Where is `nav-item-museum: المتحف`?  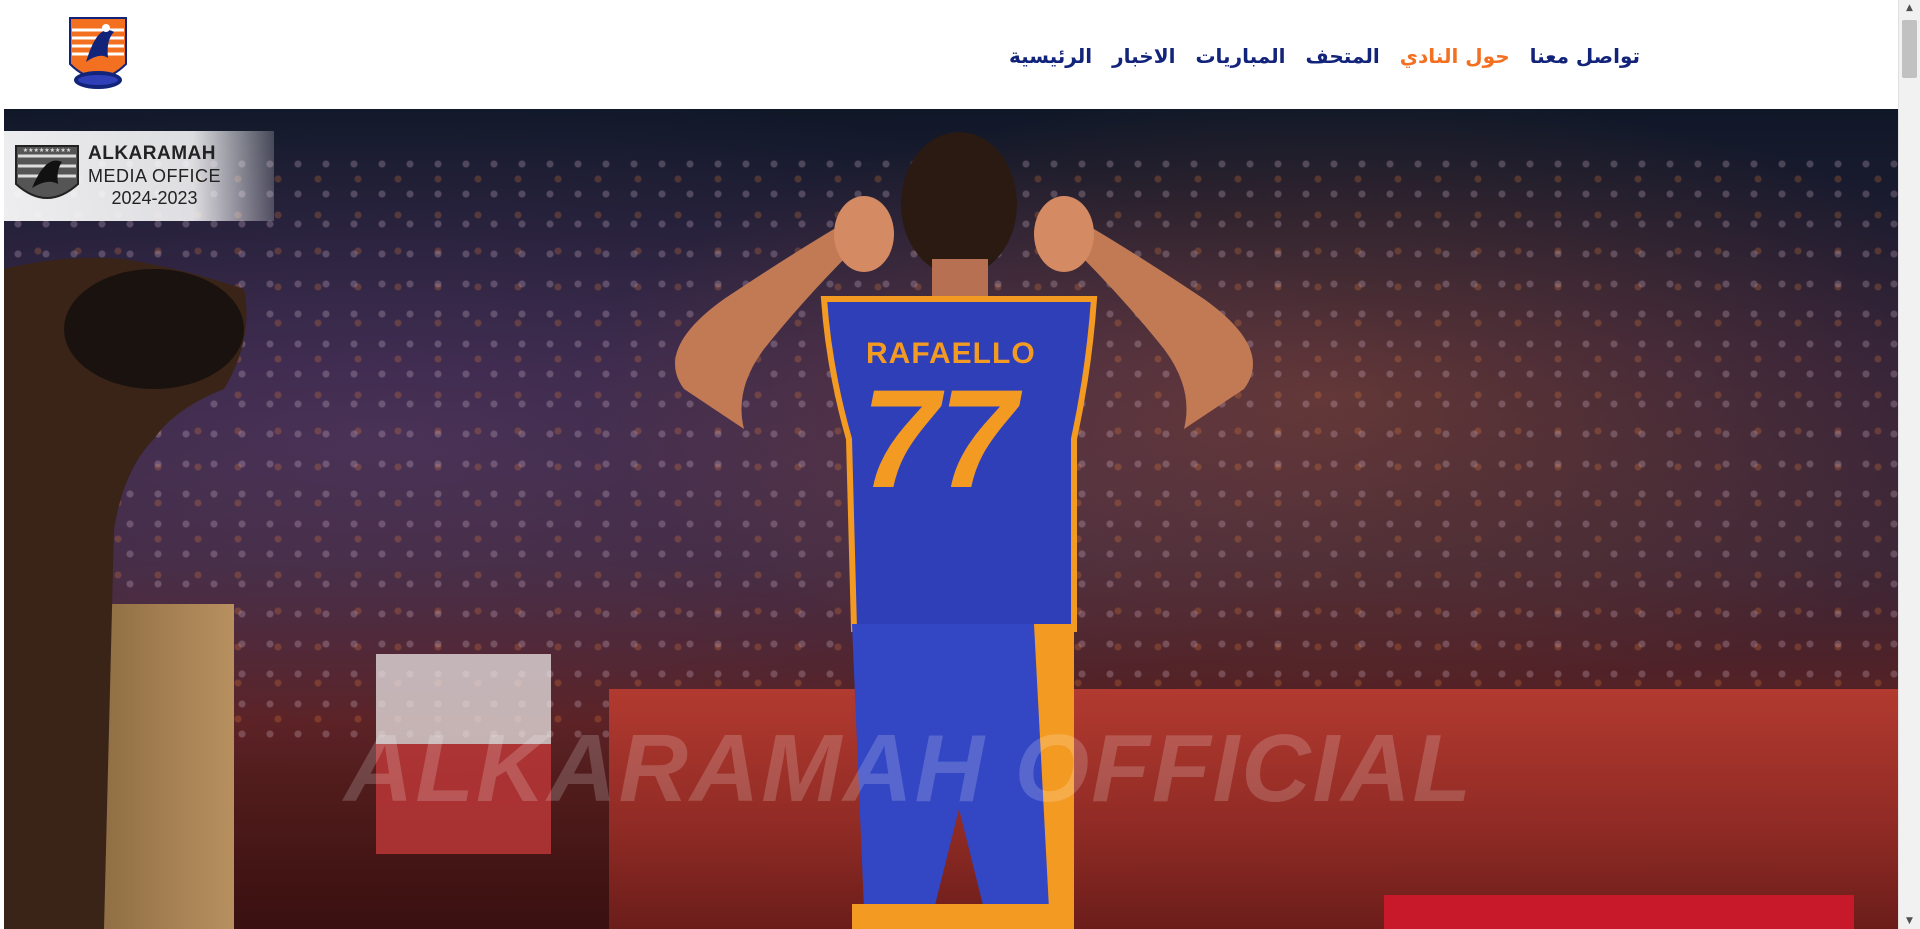 nav-item-museum: المتحف is located at coordinates (1343, 56).